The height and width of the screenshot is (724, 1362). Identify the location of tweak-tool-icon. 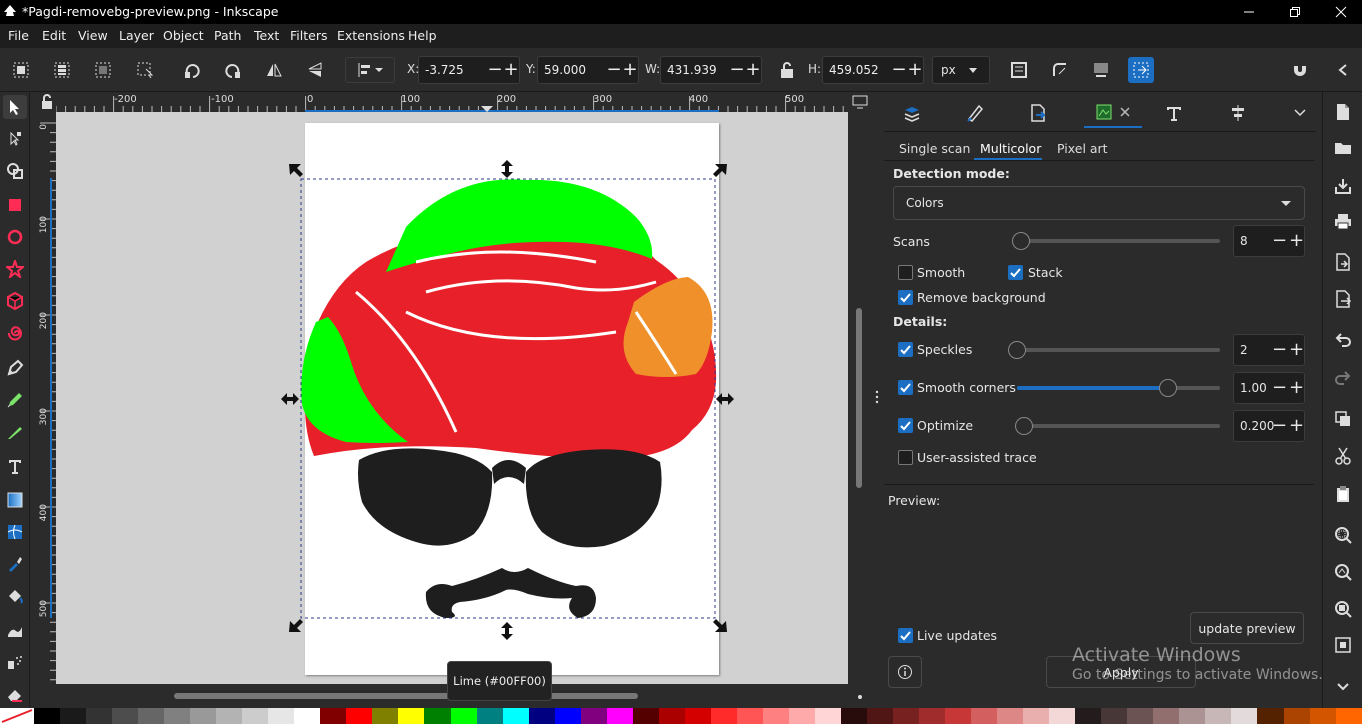
(15, 630).